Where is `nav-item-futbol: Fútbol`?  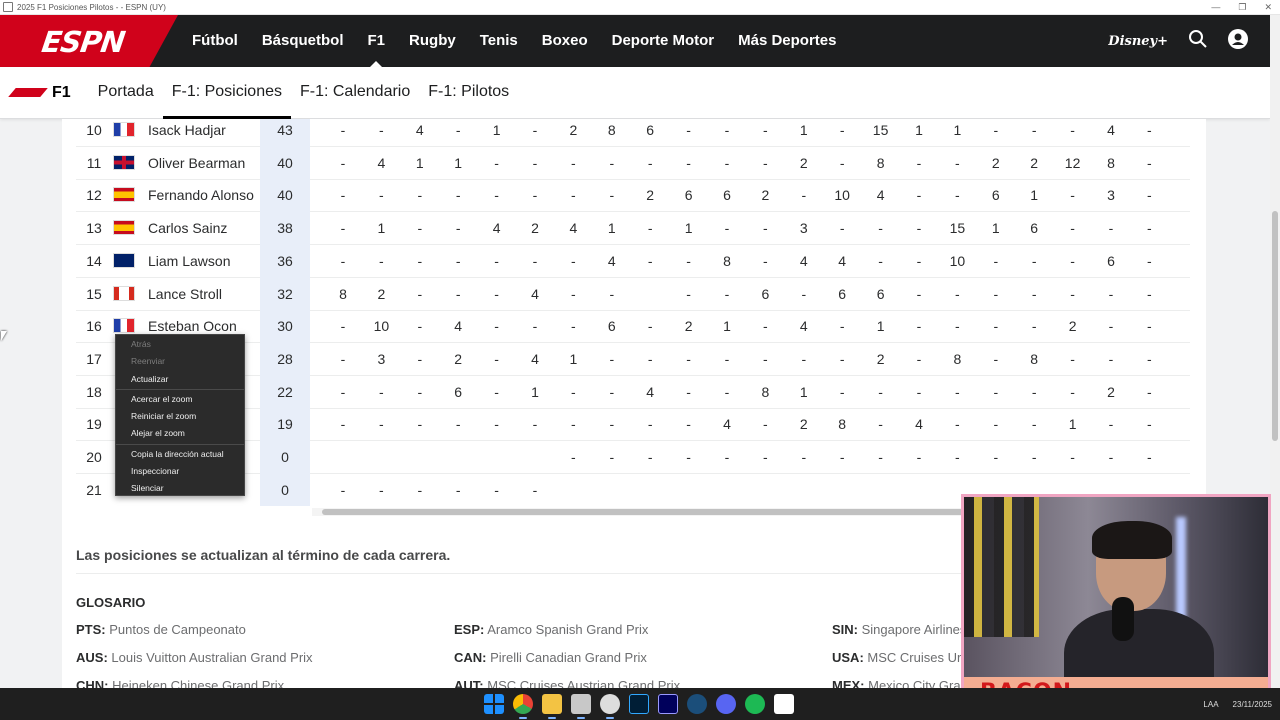
nav-item-futbol: Fútbol is located at coordinates (215, 41).